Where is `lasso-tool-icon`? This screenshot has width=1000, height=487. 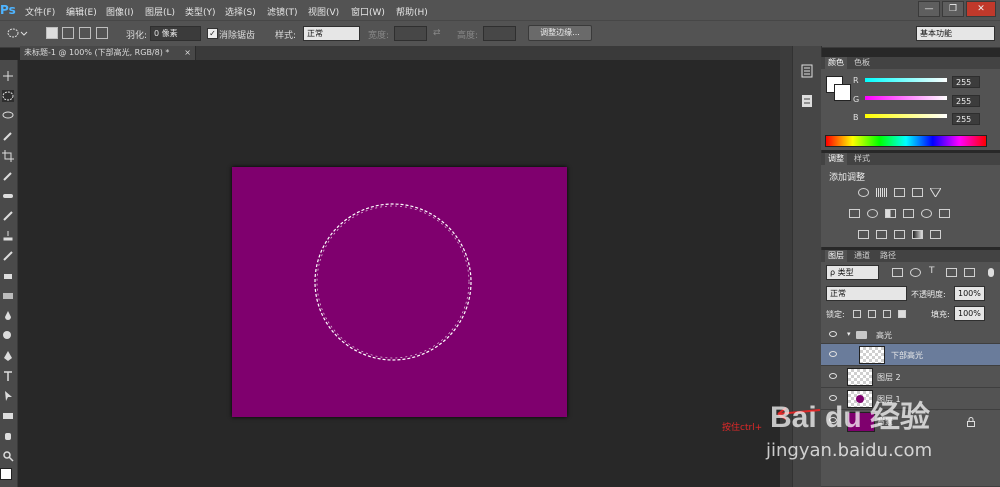 lasso-tool-icon is located at coordinates (8, 116).